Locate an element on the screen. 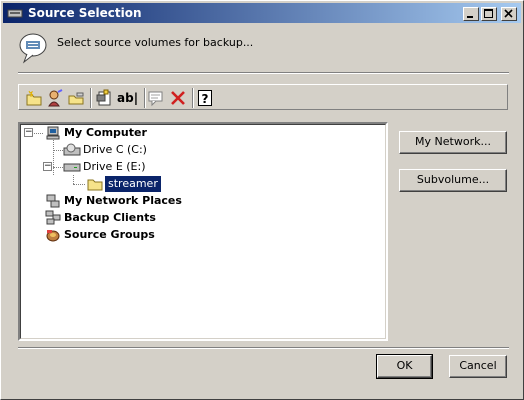 The height and width of the screenshot is (400, 524). tree-label: Drive E (E:) is located at coordinates (114, 166).